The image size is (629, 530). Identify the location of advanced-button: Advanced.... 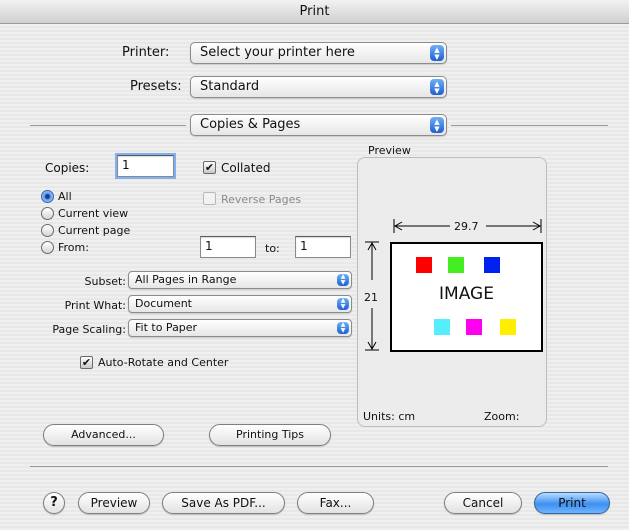
(103, 435).